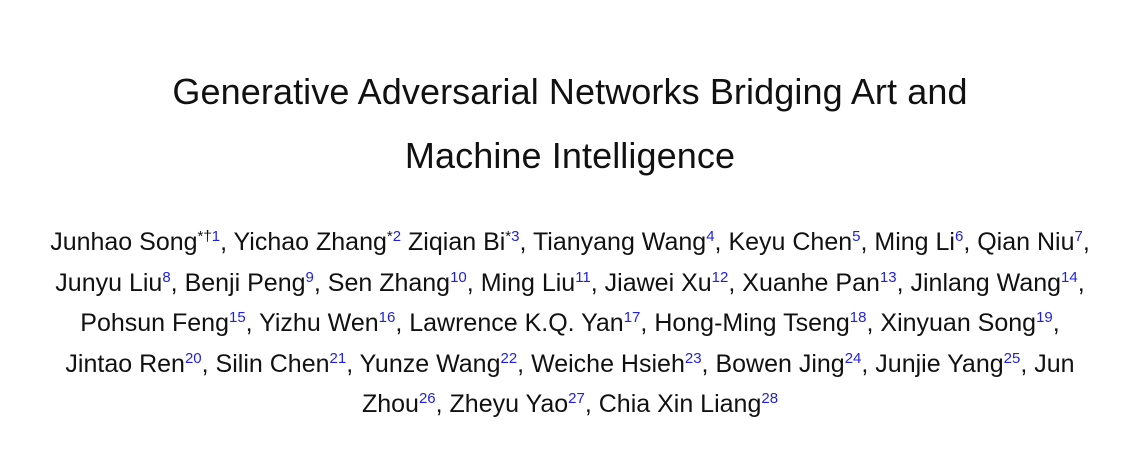 This screenshot has width=1140, height=455. I want to click on author: Zheyu Yao27, so click(517, 404).